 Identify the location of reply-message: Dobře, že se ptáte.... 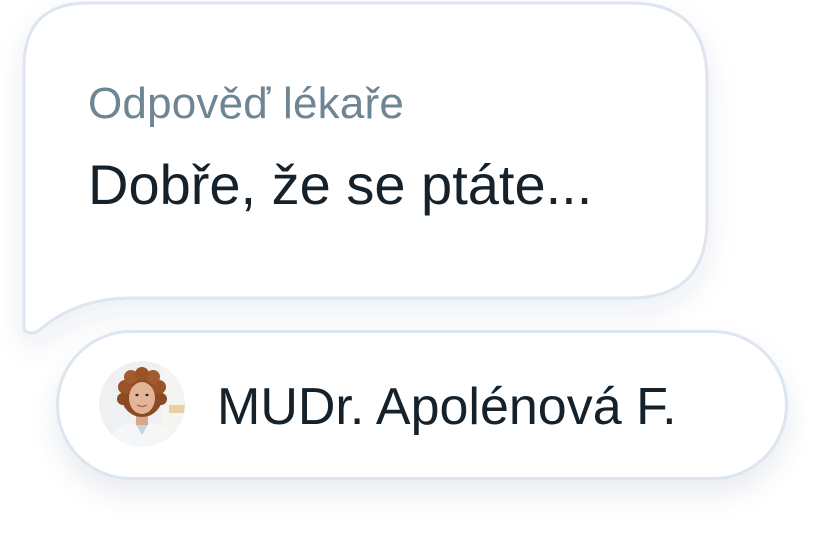
(340, 184).